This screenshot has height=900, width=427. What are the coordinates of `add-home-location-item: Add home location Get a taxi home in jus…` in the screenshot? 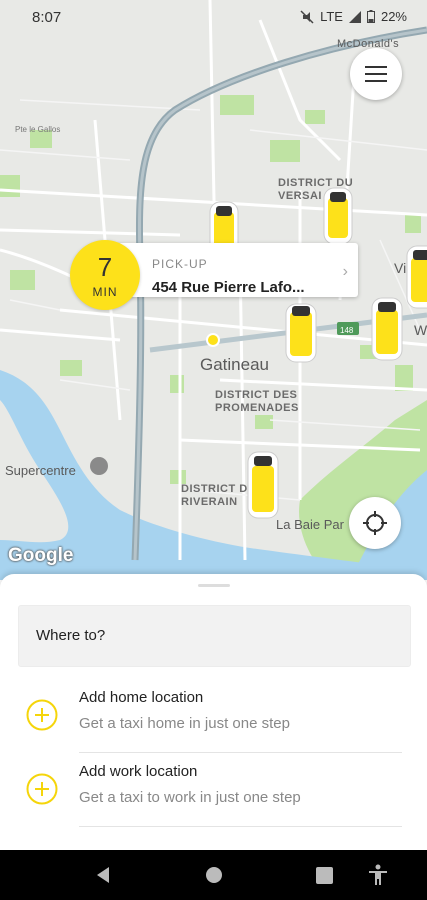 It's located at (213, 716).